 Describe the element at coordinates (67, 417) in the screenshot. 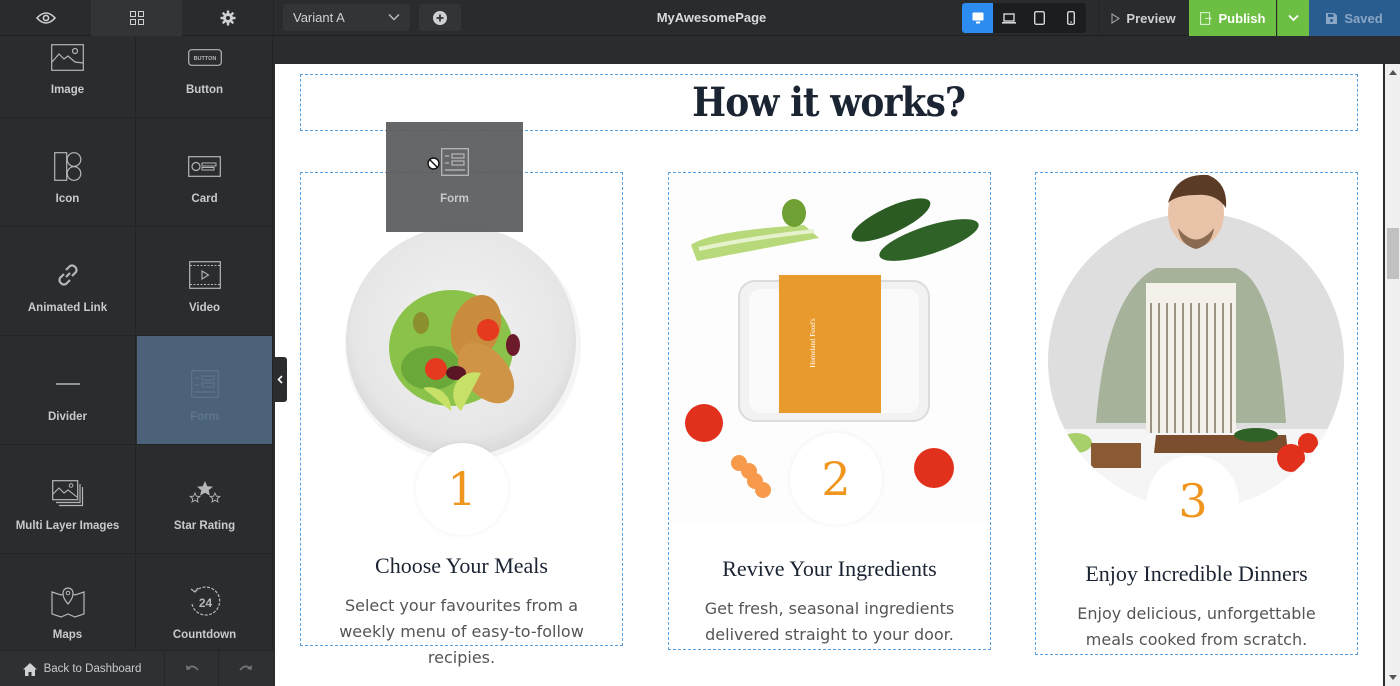

I see `element-label: Divider` at that location.